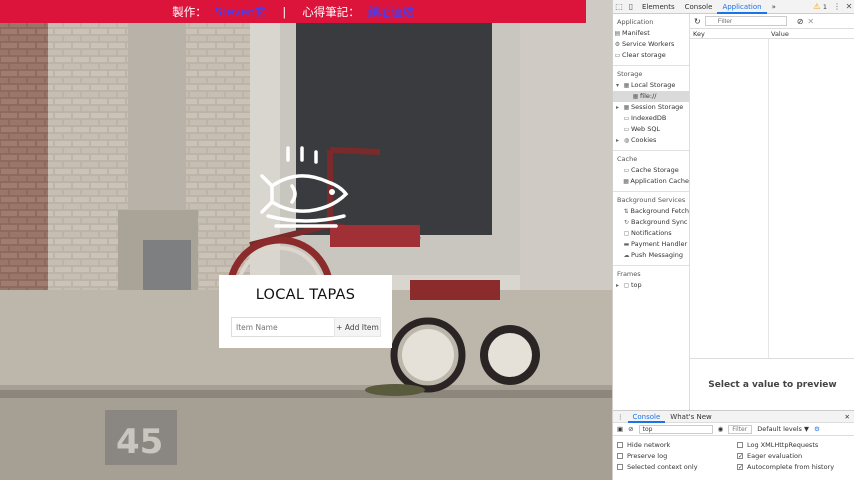  What do you see at coordinates (659, 222) in the screenshot?
I see `sidebar-item-label: Background Sync` at bounding box center [659, 222].